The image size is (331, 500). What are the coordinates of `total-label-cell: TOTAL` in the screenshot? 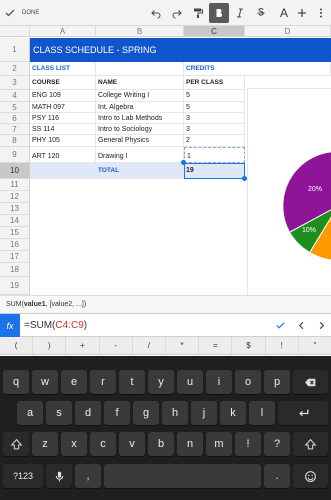 It's located at (140, 171).